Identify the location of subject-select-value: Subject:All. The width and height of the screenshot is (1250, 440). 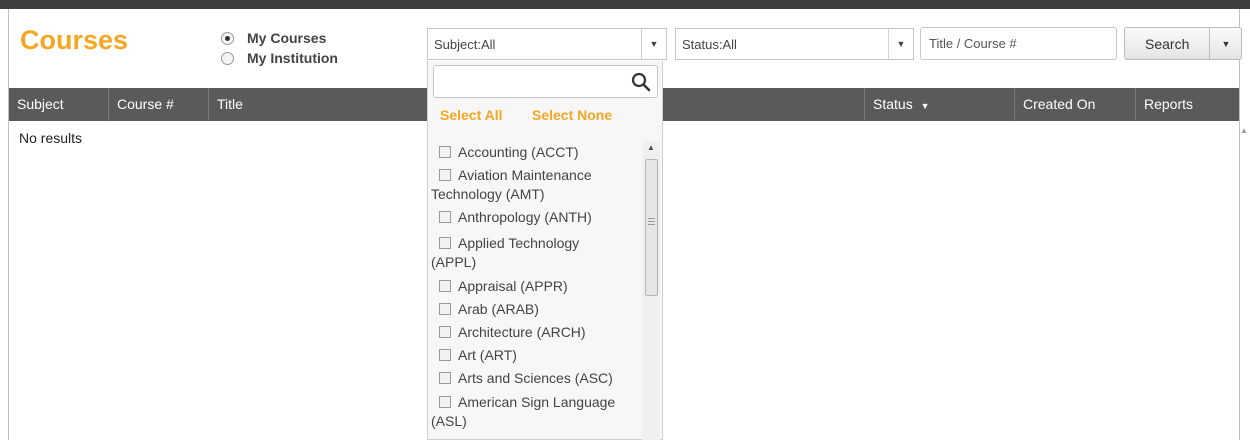
(465, 44).